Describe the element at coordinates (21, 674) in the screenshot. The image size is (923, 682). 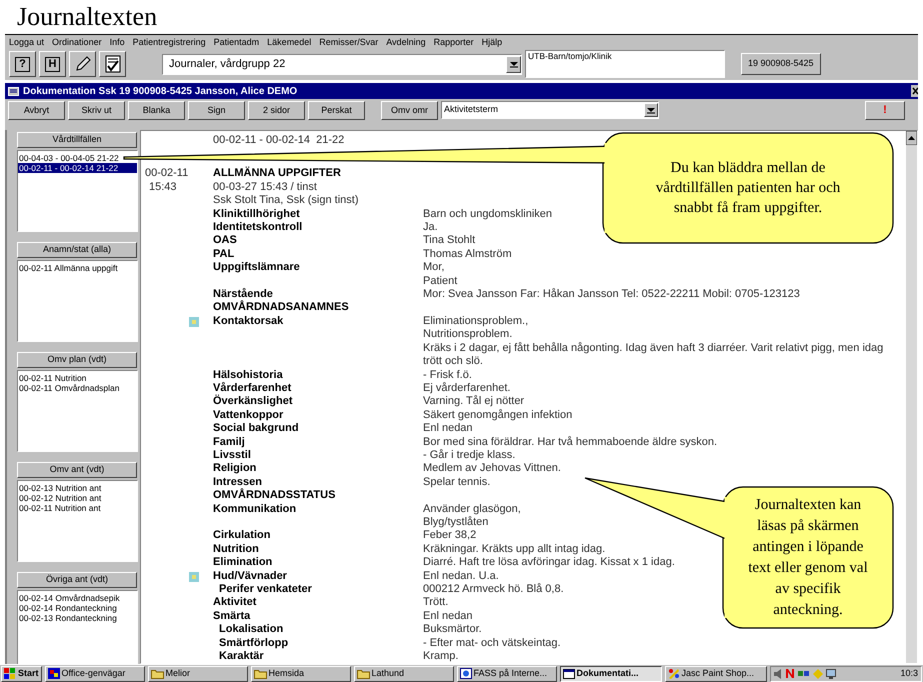
I see `start-button: Start` at that location.